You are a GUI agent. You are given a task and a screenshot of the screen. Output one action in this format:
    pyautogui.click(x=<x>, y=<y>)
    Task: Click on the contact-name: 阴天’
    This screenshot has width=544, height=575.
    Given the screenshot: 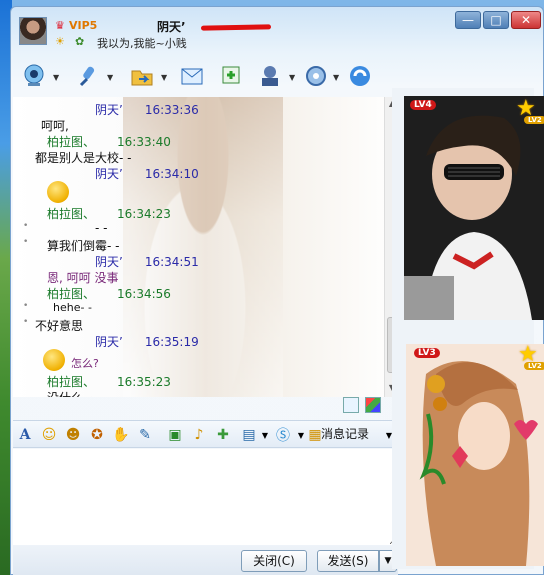 What is the action you would take?
    pyautogui.click(x=171, y=26)
    